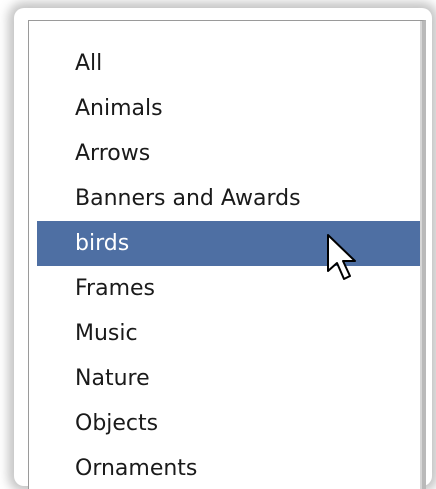 The height and width of the screenshot is (489, 436). Describe the element at coordinates (225, 108) in the screenshot. I see `dropdown-item-animals: Animals` at that location.